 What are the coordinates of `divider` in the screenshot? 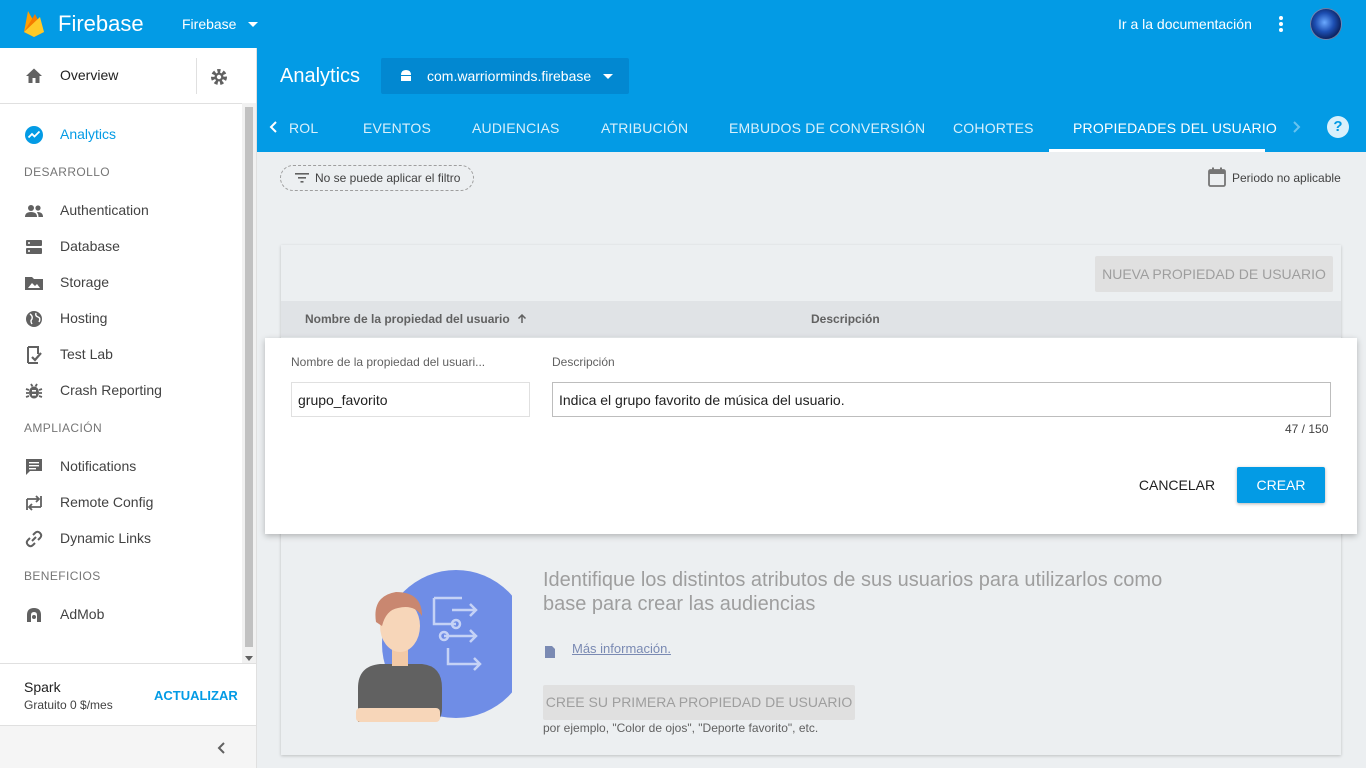 It's located at (196, 76).